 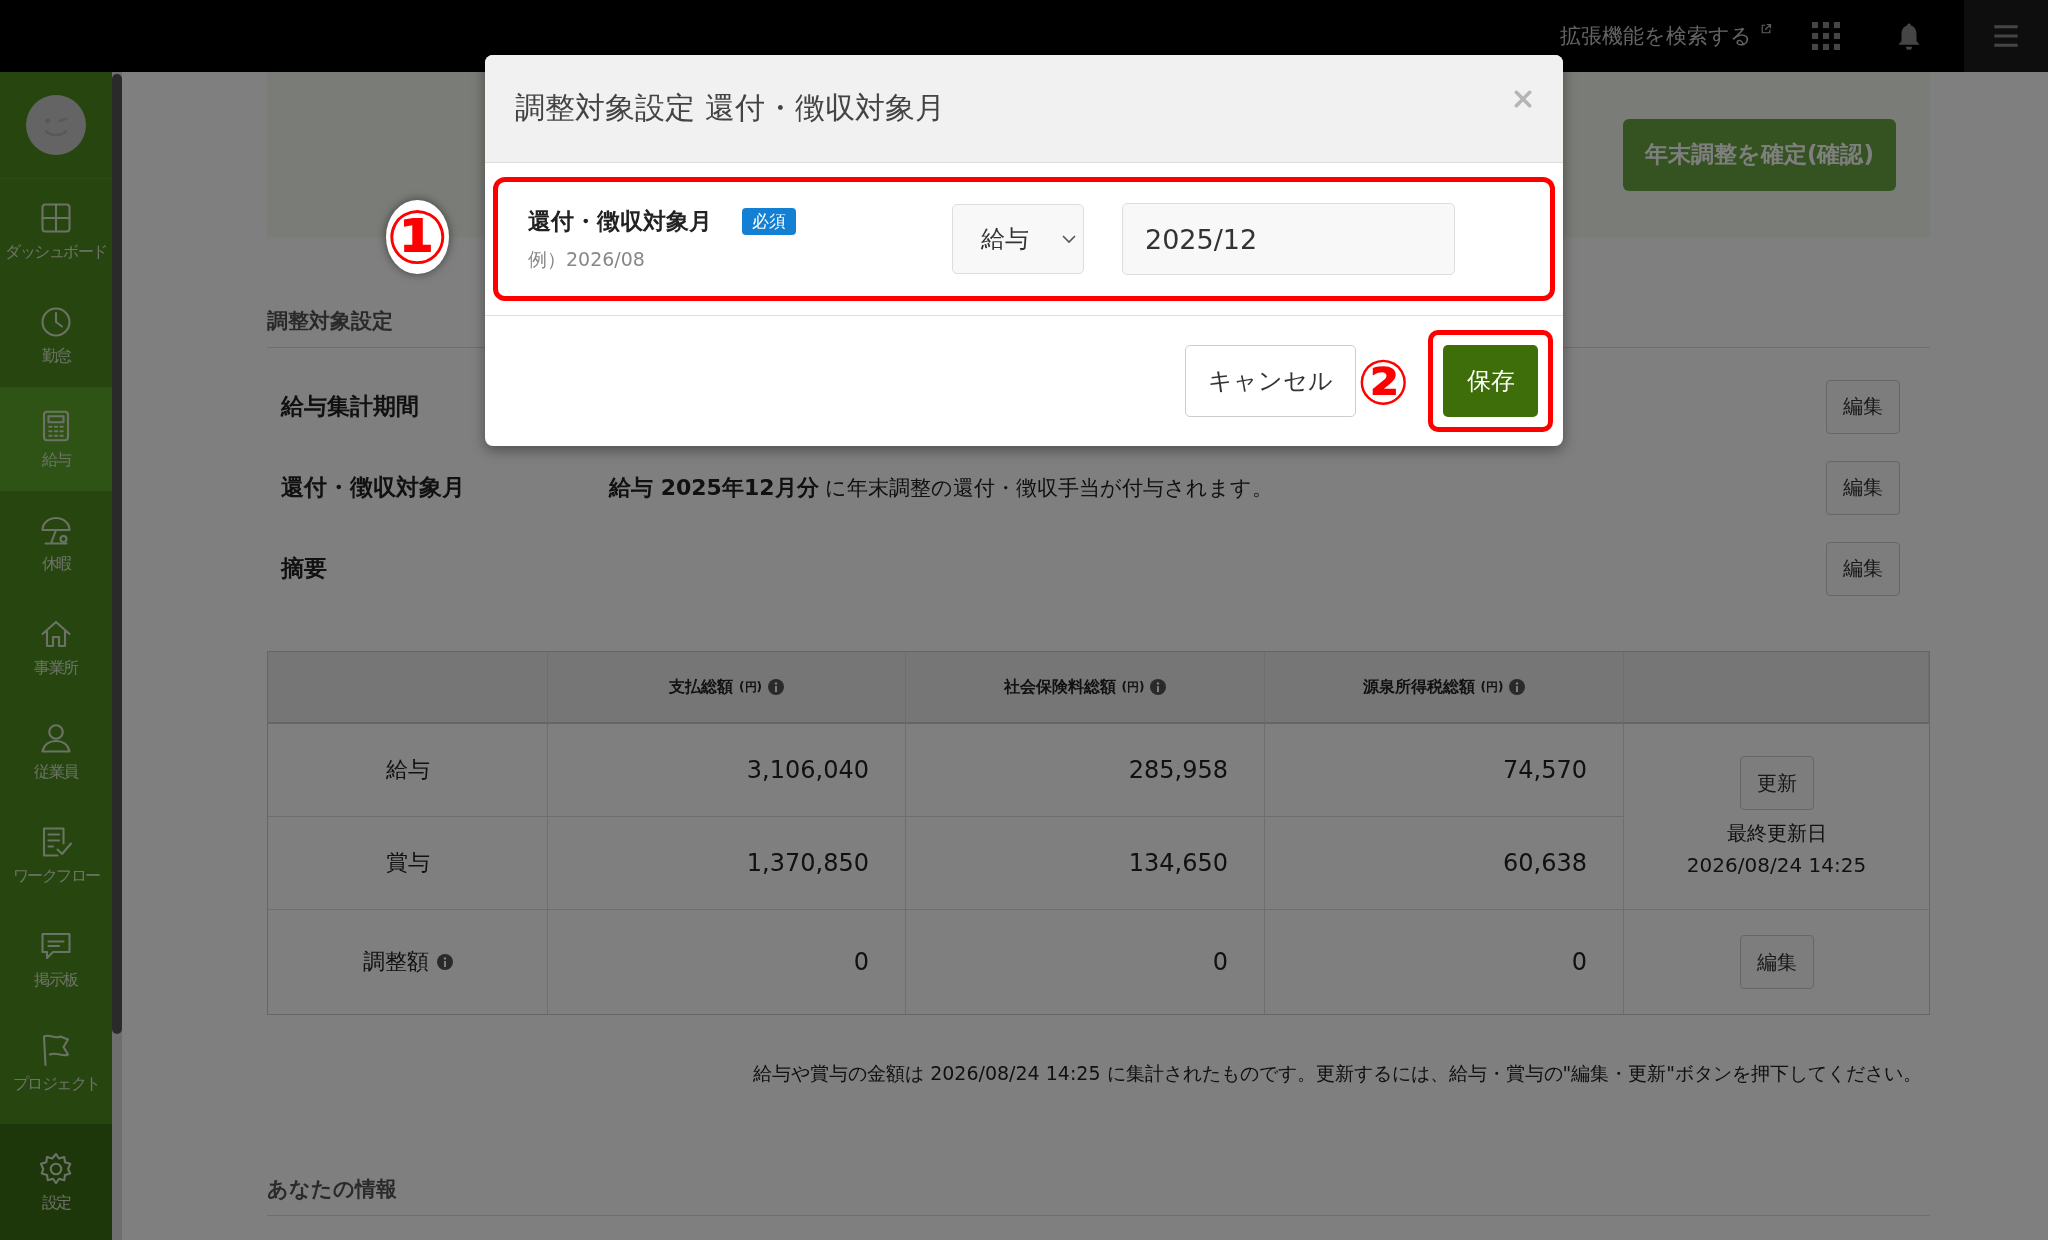 What do you see at coordinates (1523, 98) in the screenshot?
I see `close-icon` at bounding box center [1523, 98].